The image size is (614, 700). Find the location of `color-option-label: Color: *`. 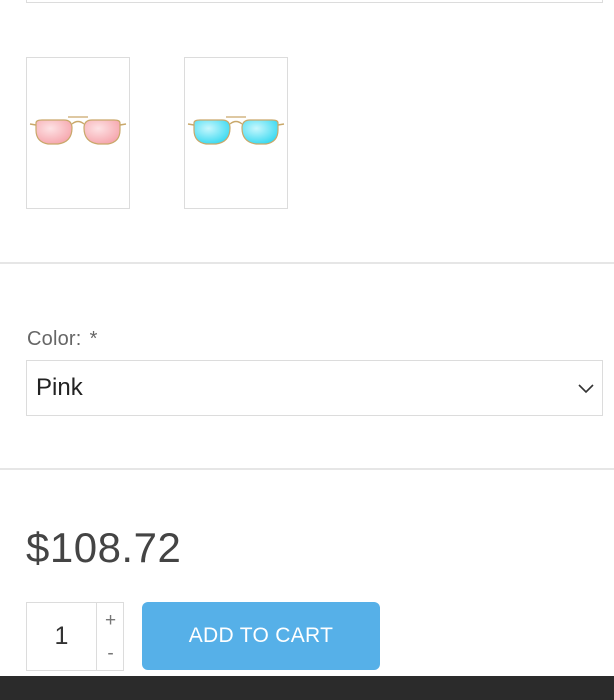

color-option-label: Color: * is located at coordinates (62, 339).